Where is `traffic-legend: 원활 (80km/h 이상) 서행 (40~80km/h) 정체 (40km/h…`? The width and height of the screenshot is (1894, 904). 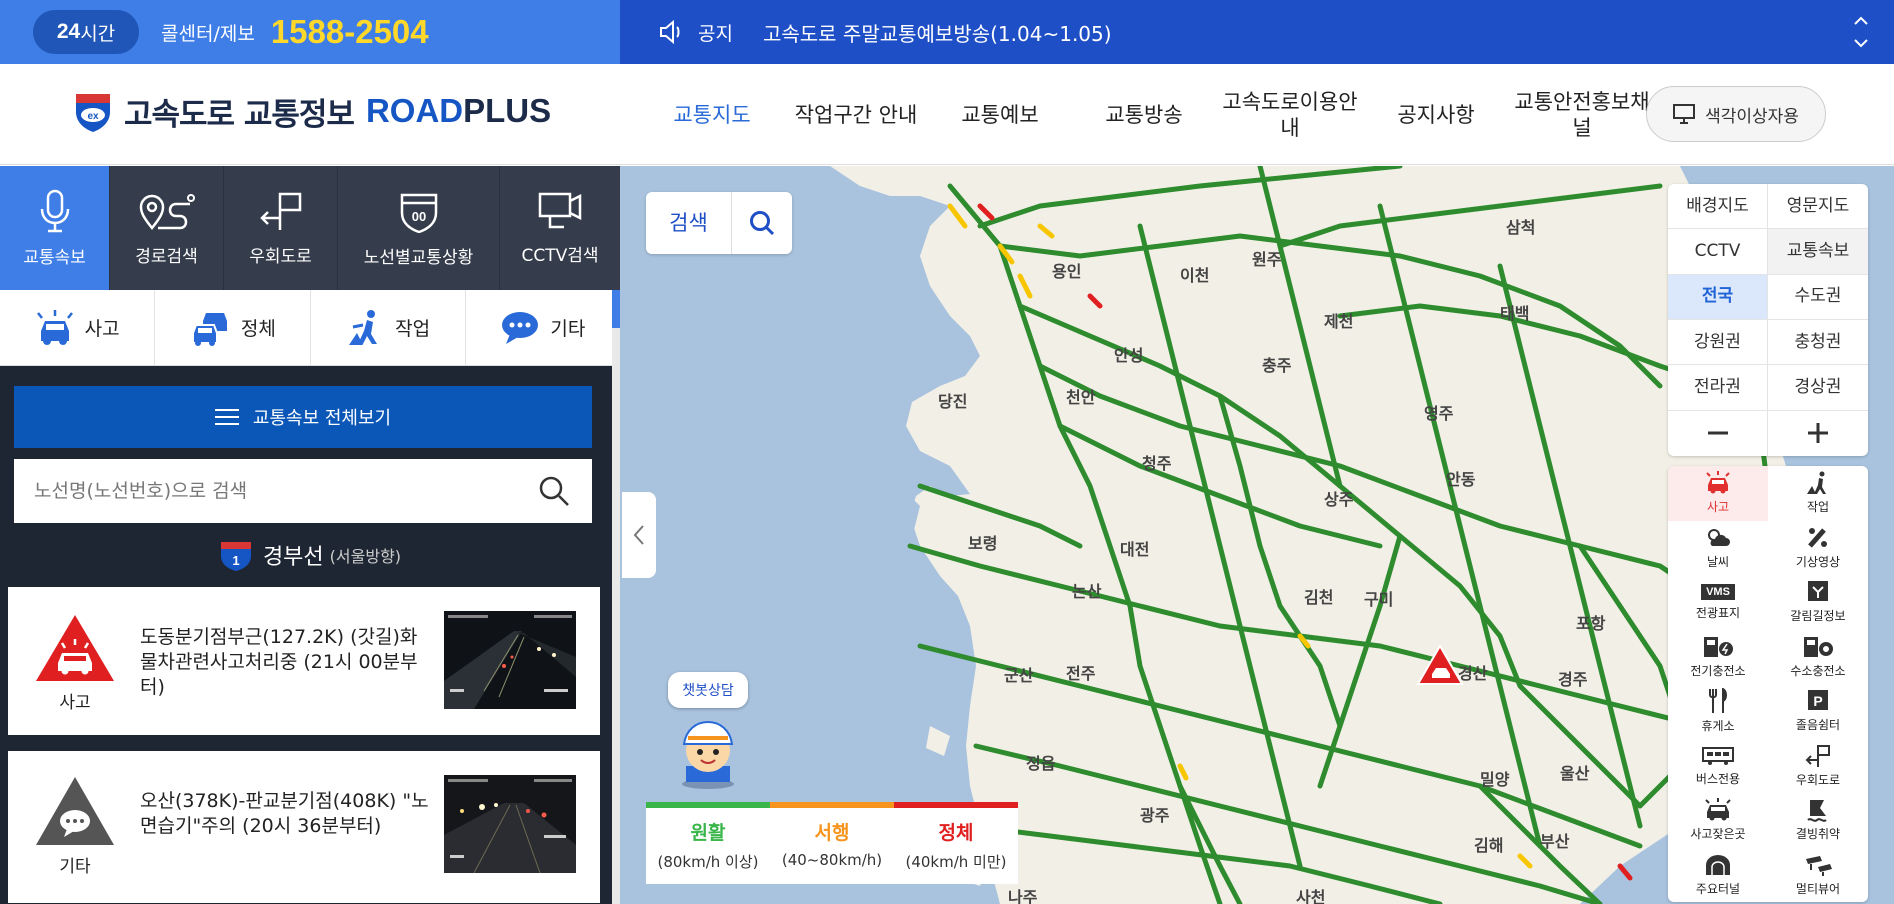
traffic-legend: 원활 (80km/h 이상) 서행 (40~80km/h) 정체 (40km/h… is located at coordinates (832, 843).